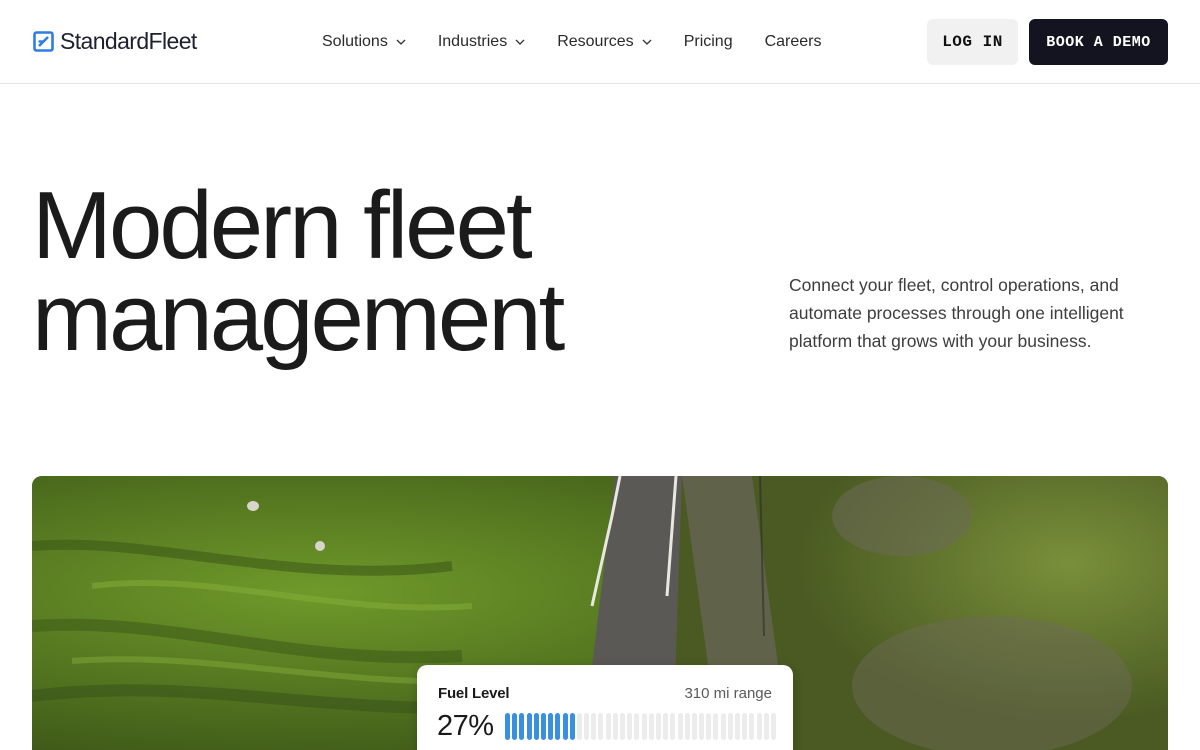  I want to click on nav-item-industries: Industries, so click(481, 42).